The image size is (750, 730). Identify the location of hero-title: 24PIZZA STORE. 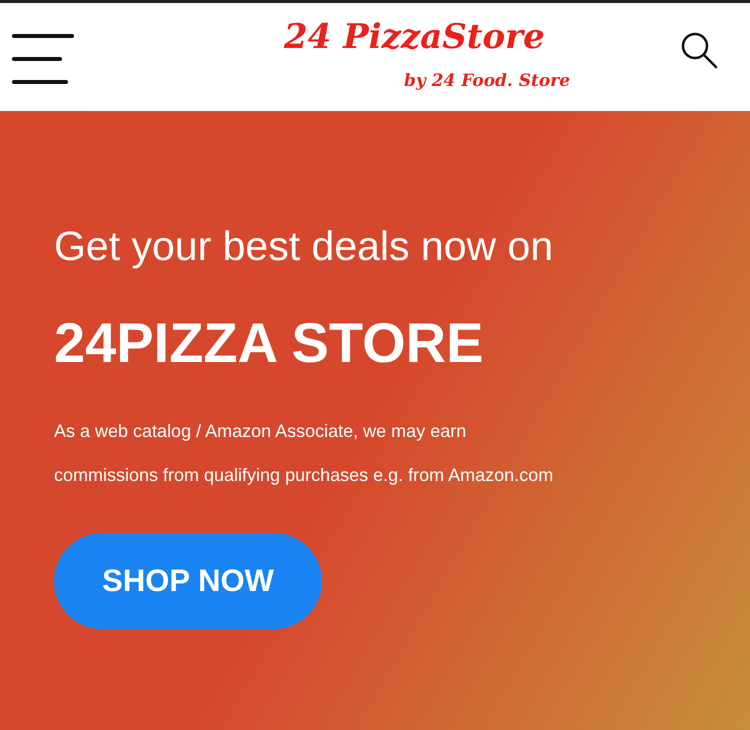
(269, 343).